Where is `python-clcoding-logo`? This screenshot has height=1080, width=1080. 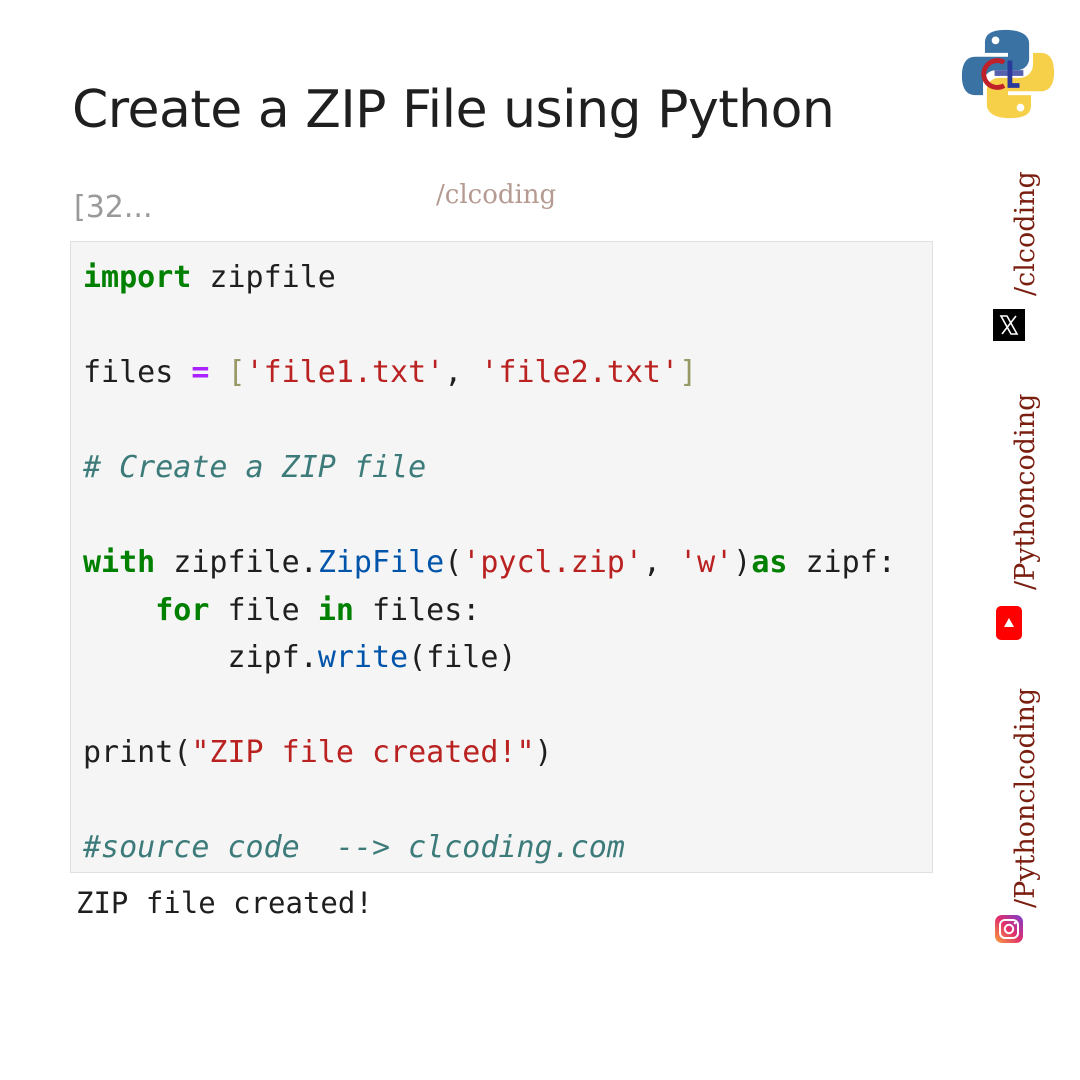
python-clcoding-logo is located at coordinates (1008, 74).